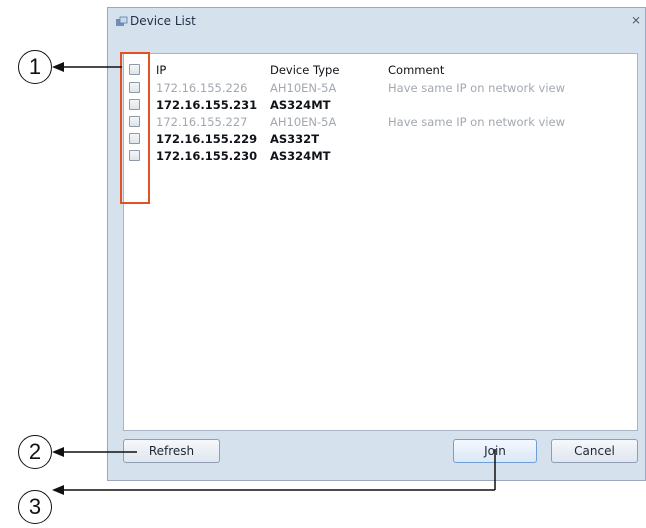 The height and width of the screenshot is (528, 646). What do you see at coordinates (35, 67) in the screenshot?
I see `callout-1: 1` at bounding box center [35, 67].